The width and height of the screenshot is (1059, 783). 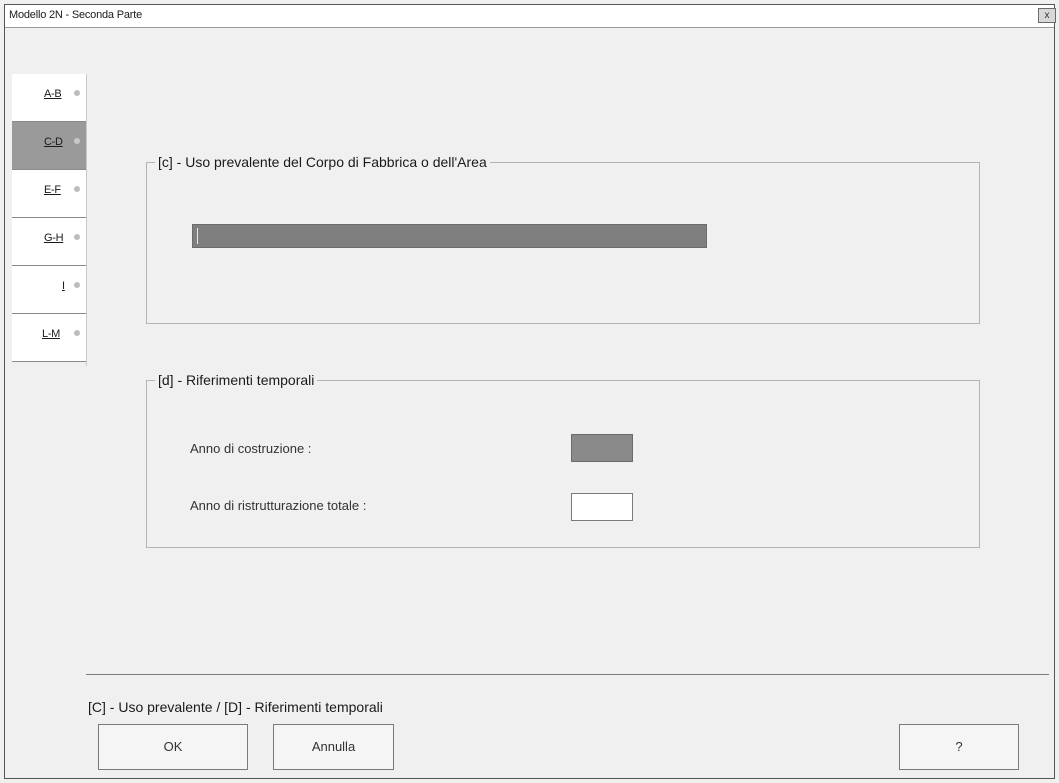 I want to click on ok-button: OK, so click(x=173, y=747).